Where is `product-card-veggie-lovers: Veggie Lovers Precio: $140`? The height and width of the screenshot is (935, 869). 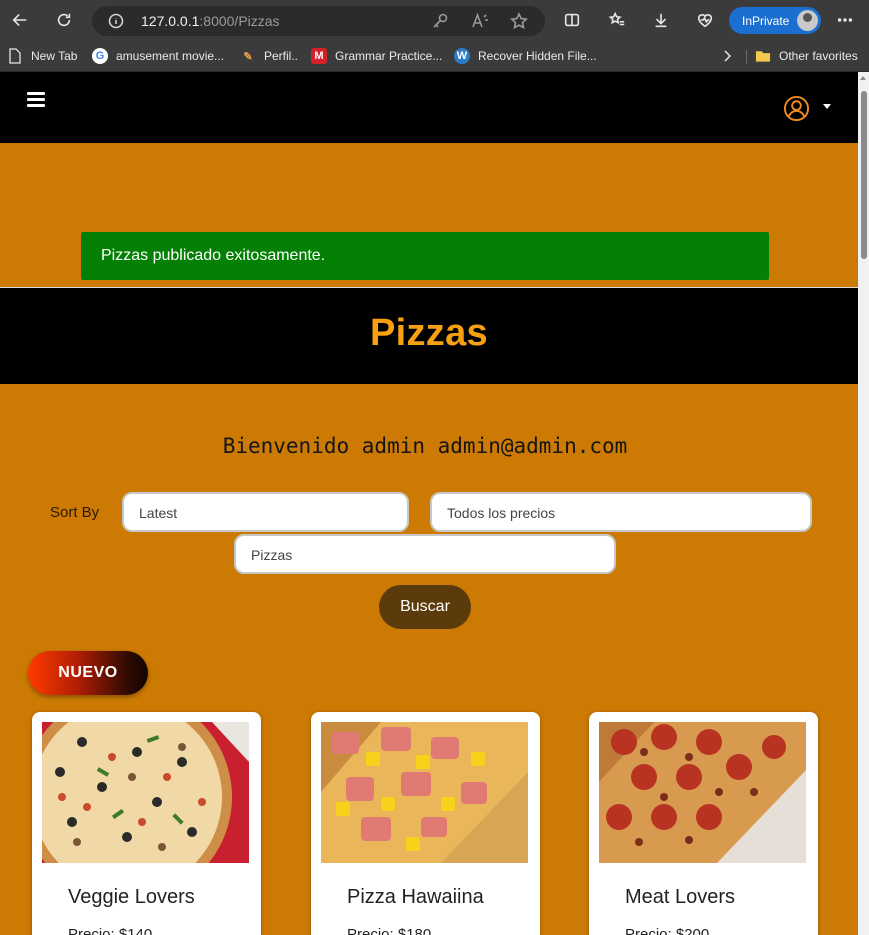 product-card-veggie-lovers: Veggie Lovers Precio: $140 is located at coordinates (146, 823).